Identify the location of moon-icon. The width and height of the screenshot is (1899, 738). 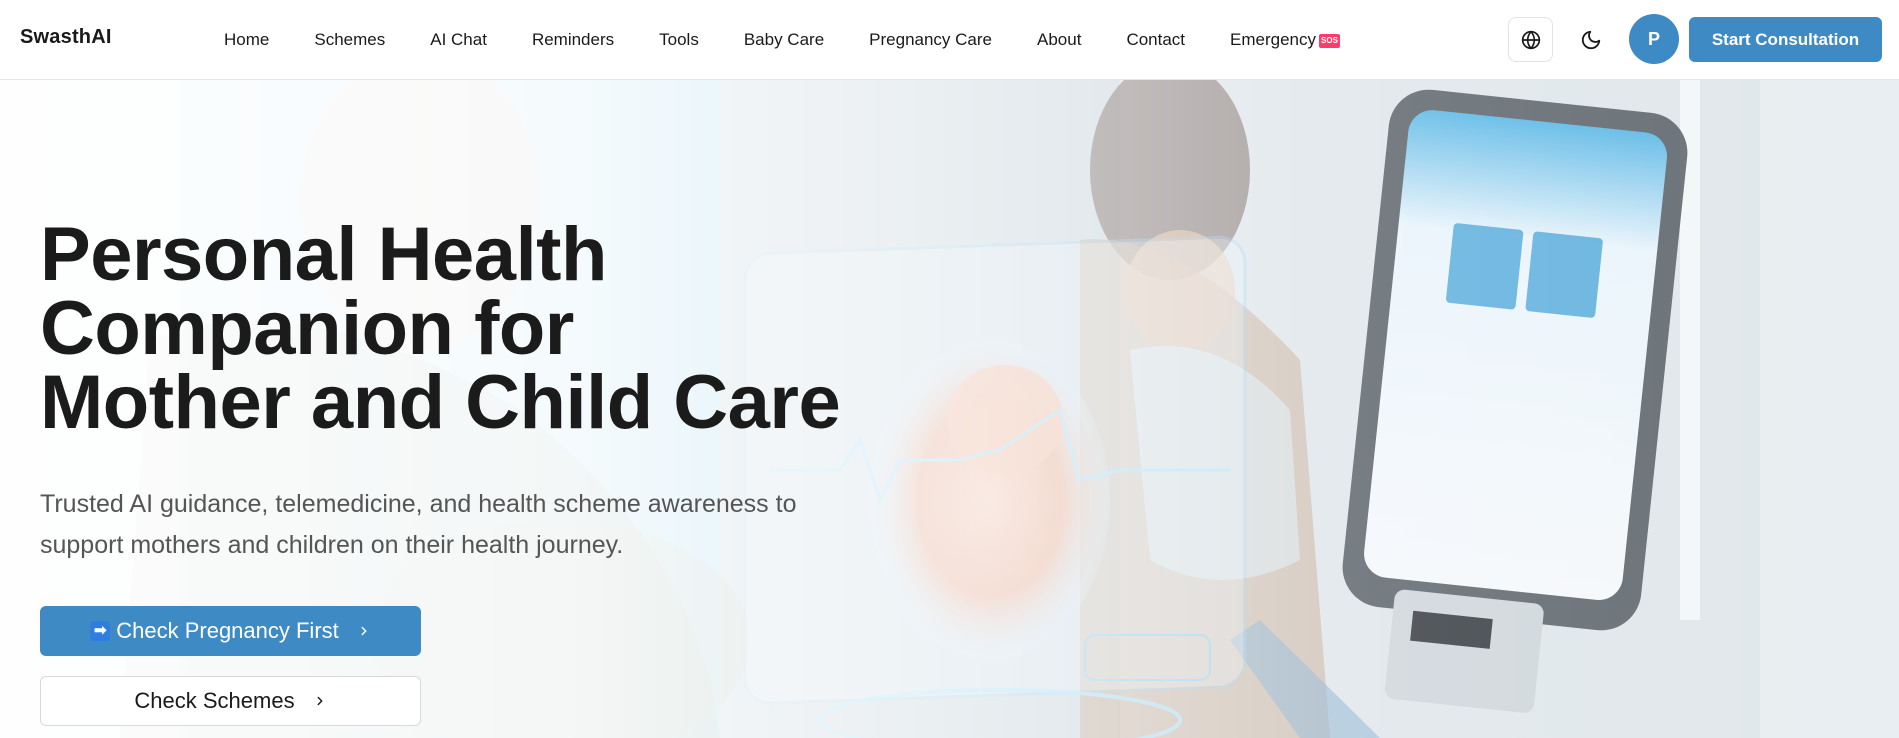
(1590, 39).